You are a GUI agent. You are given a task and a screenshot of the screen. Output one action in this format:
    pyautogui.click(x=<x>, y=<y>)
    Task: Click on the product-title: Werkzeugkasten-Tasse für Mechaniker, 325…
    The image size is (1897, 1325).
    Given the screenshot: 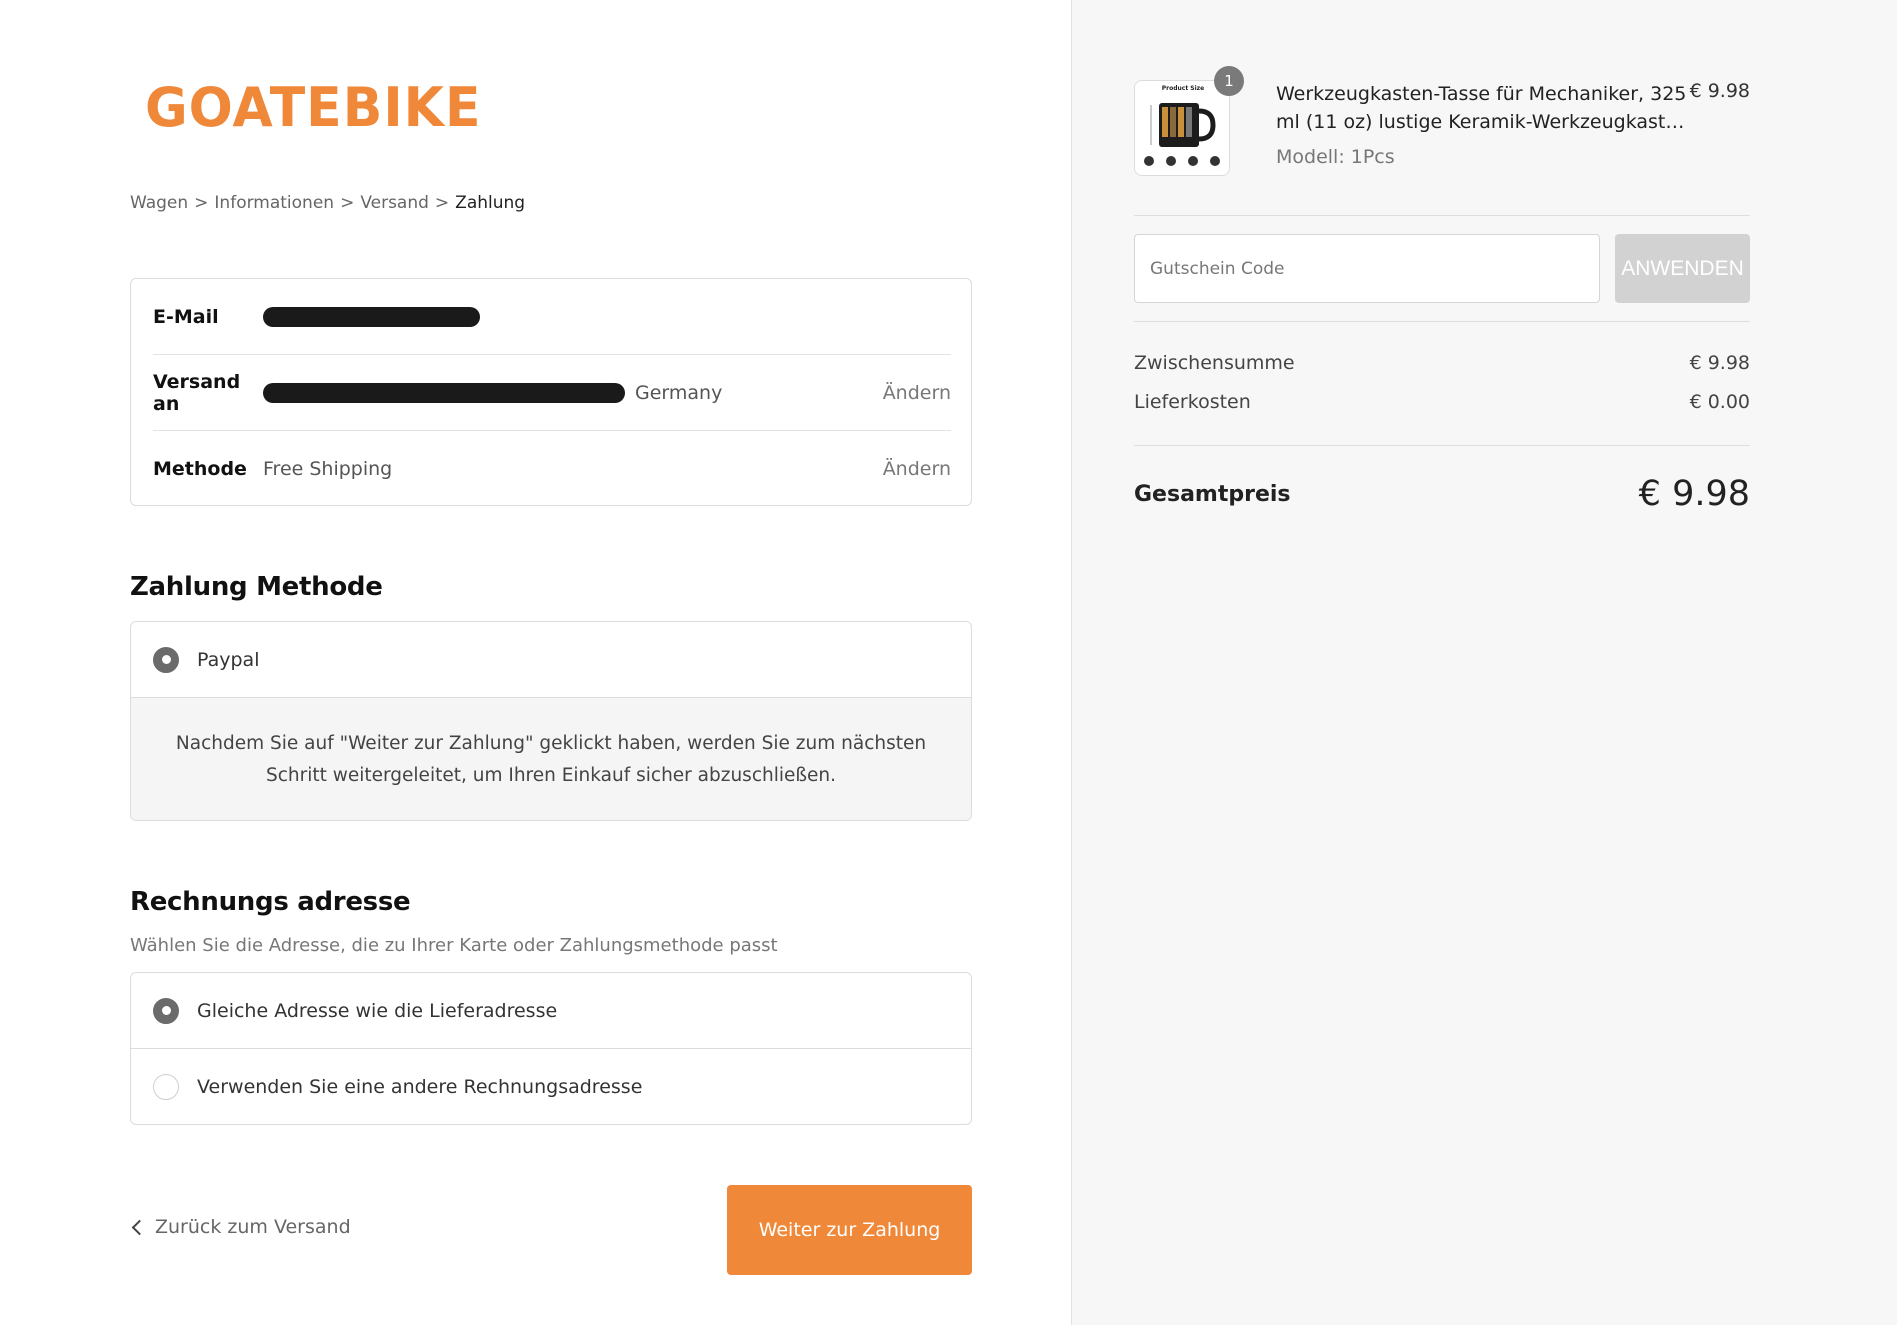 What is the action you would take?
    pyautogui.click(x=1486, y=108)
    